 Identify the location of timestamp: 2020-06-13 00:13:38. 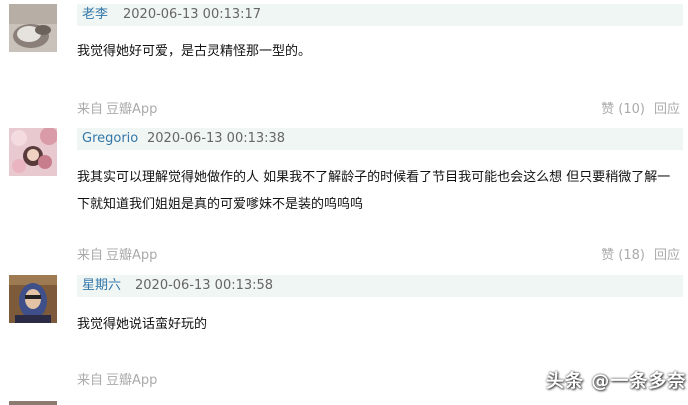
(216, 138).